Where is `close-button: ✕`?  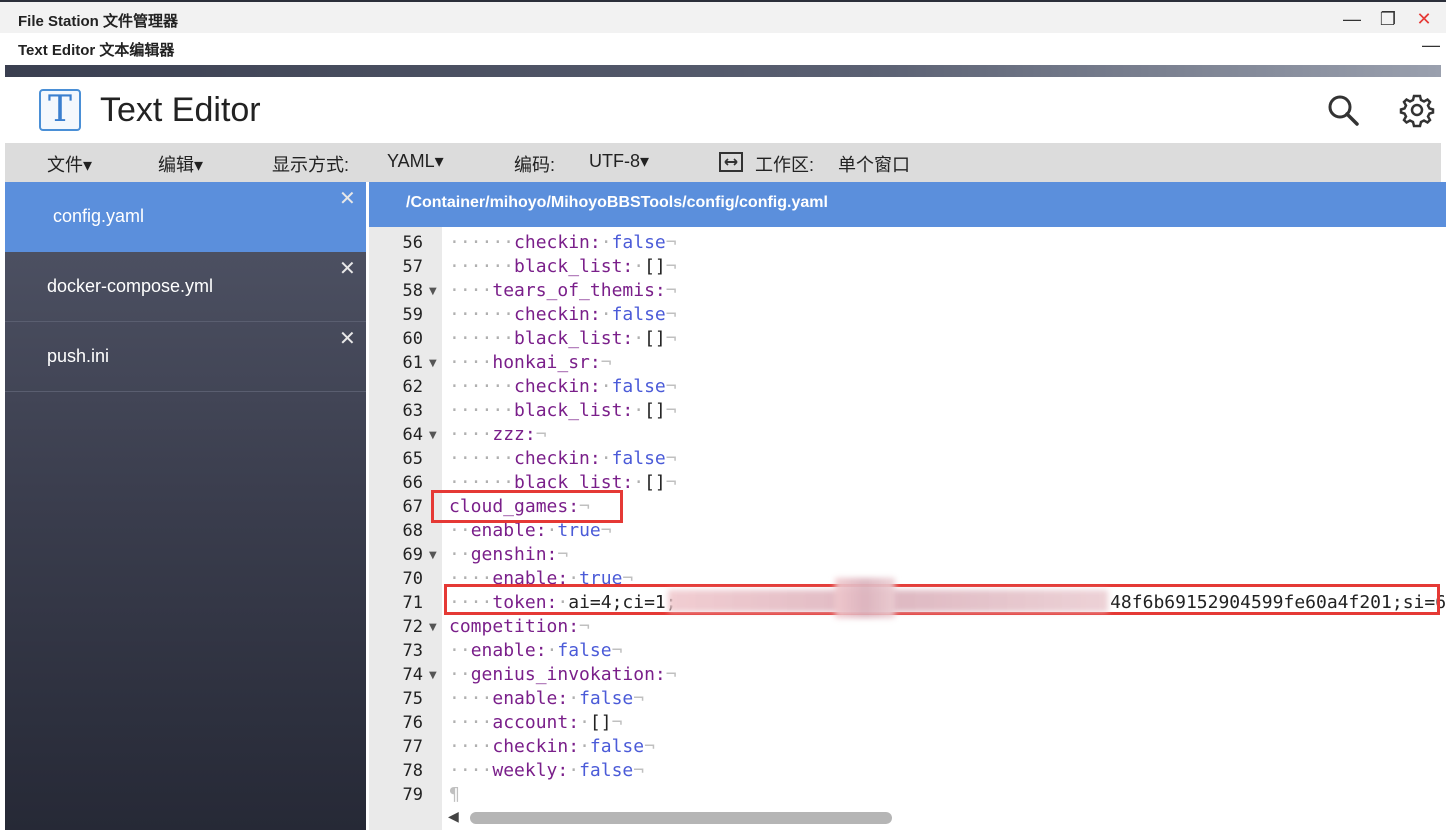 close-button: ✕ is located at coordinates (1424, 19).